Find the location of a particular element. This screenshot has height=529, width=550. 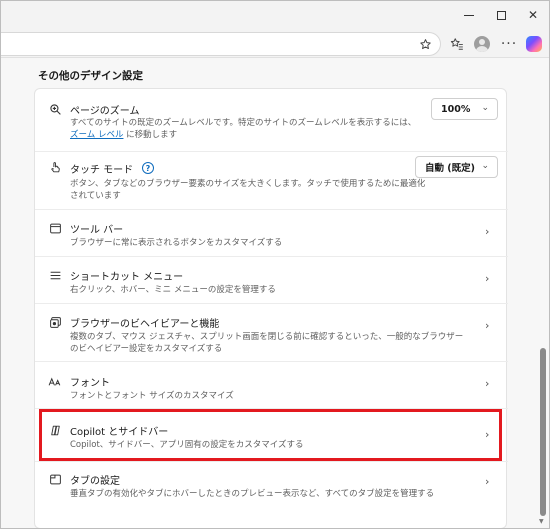

row-title: ブラウザーのビヘイビアーと機能 is located at coordinates (145, 324).